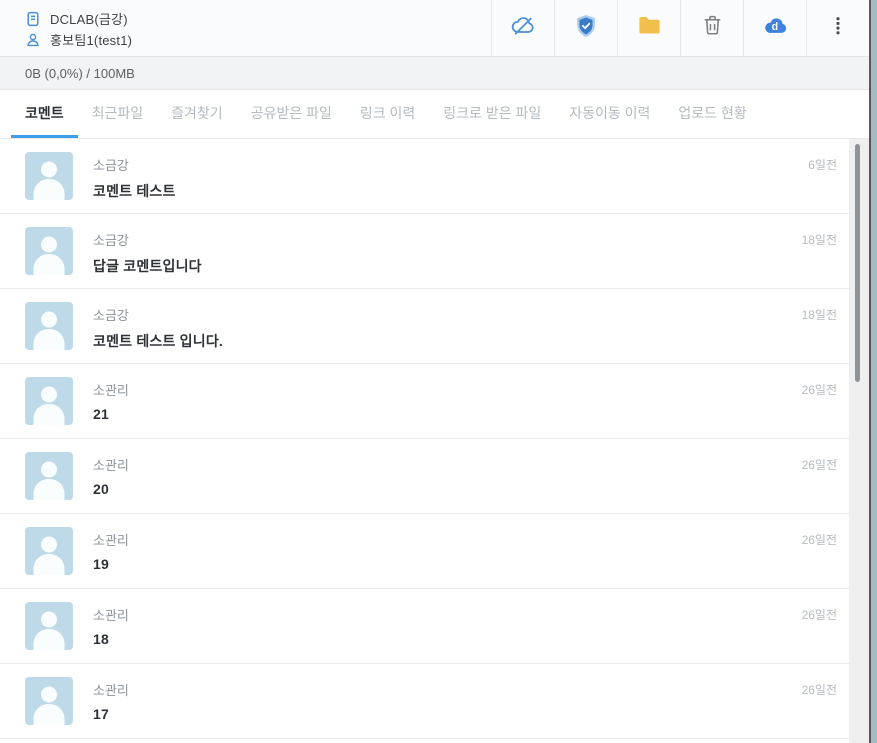  What do you see at coordinates (822, 165) in the screenshot?
I see `comment-time: 6일전` at bounding box center [822, 165].